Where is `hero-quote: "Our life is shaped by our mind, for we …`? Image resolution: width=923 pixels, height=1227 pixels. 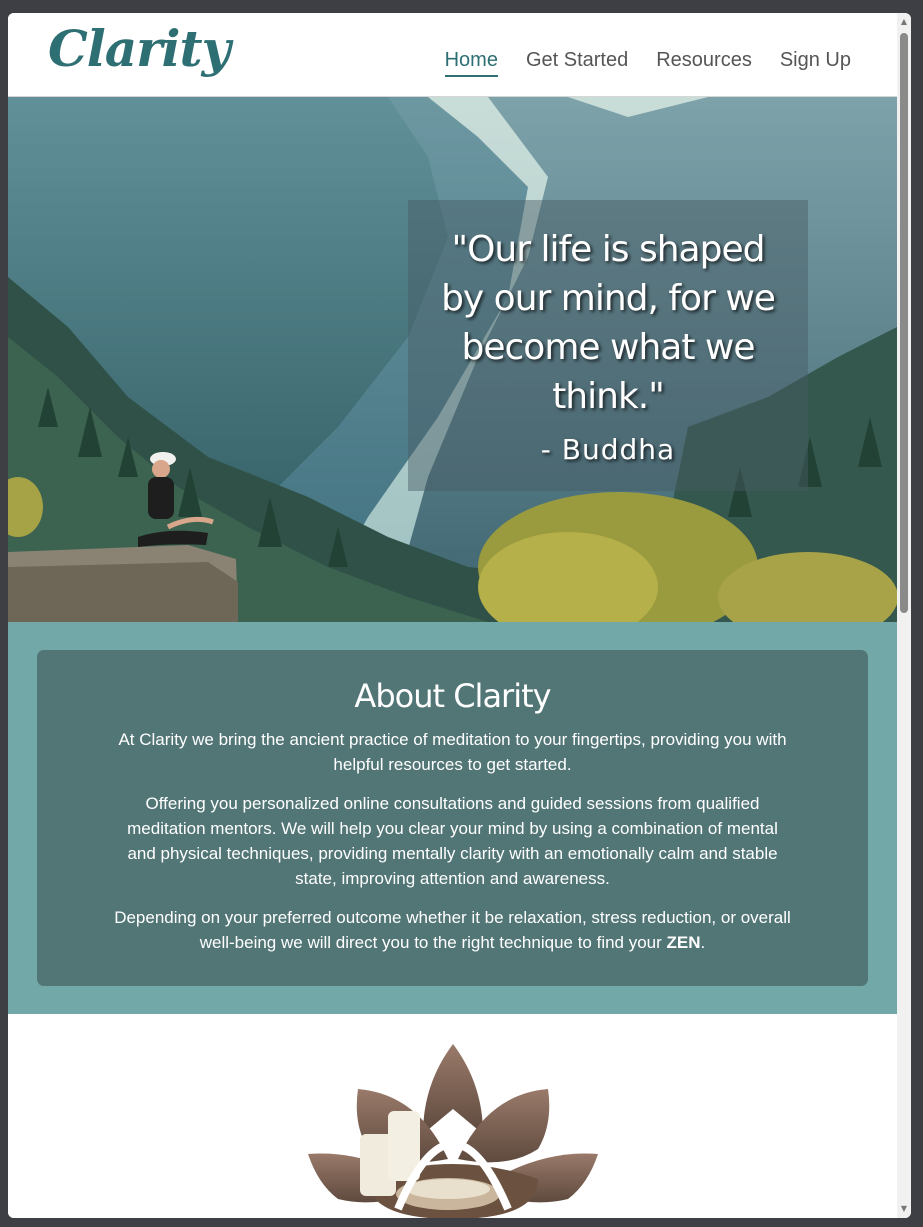
hero-quote: "Our life is shaped by our mind, for we … is located at coordinates (608, 323).